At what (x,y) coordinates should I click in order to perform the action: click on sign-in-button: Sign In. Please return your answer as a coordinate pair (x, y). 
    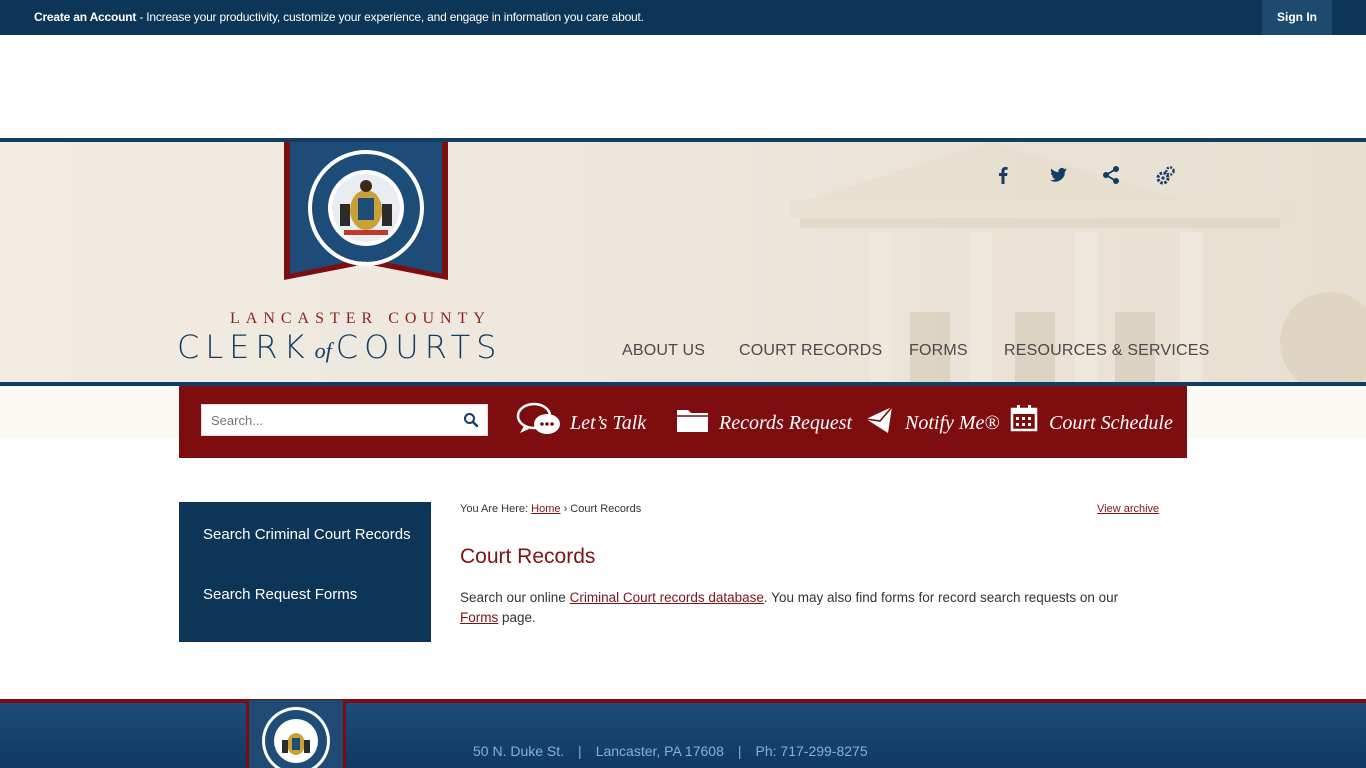
    Looking at the image, I should click on (1297, 17).